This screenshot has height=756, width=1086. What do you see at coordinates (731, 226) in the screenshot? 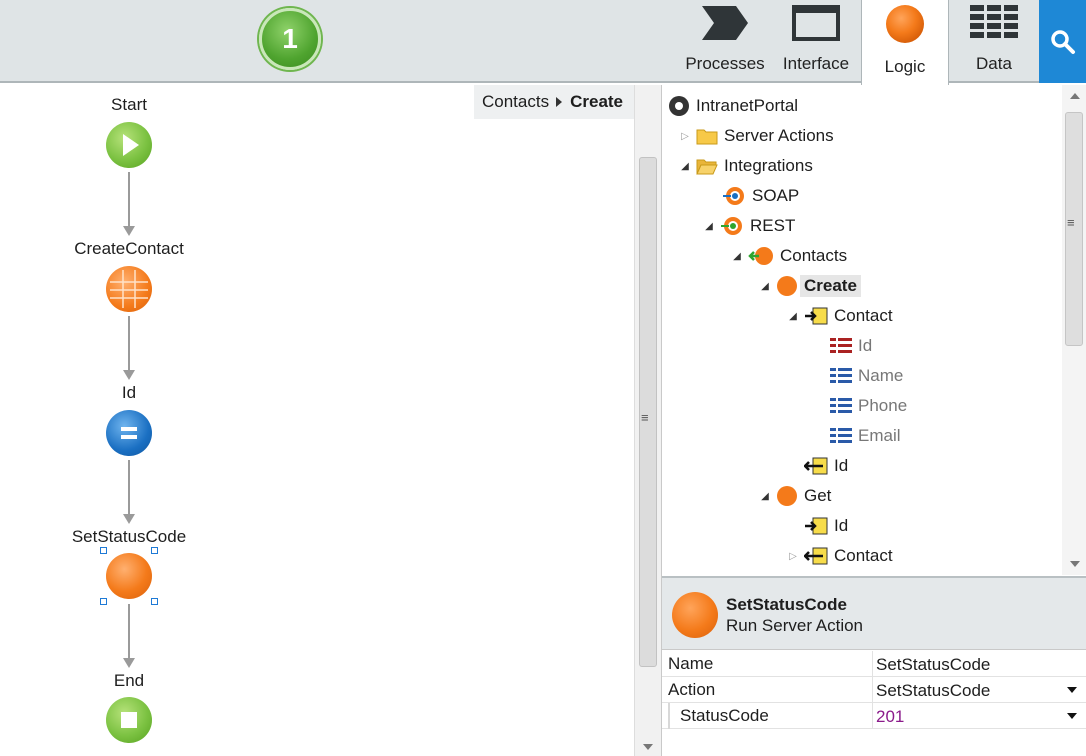
I see `rest-service-icon` at bounding box center [731, 226].